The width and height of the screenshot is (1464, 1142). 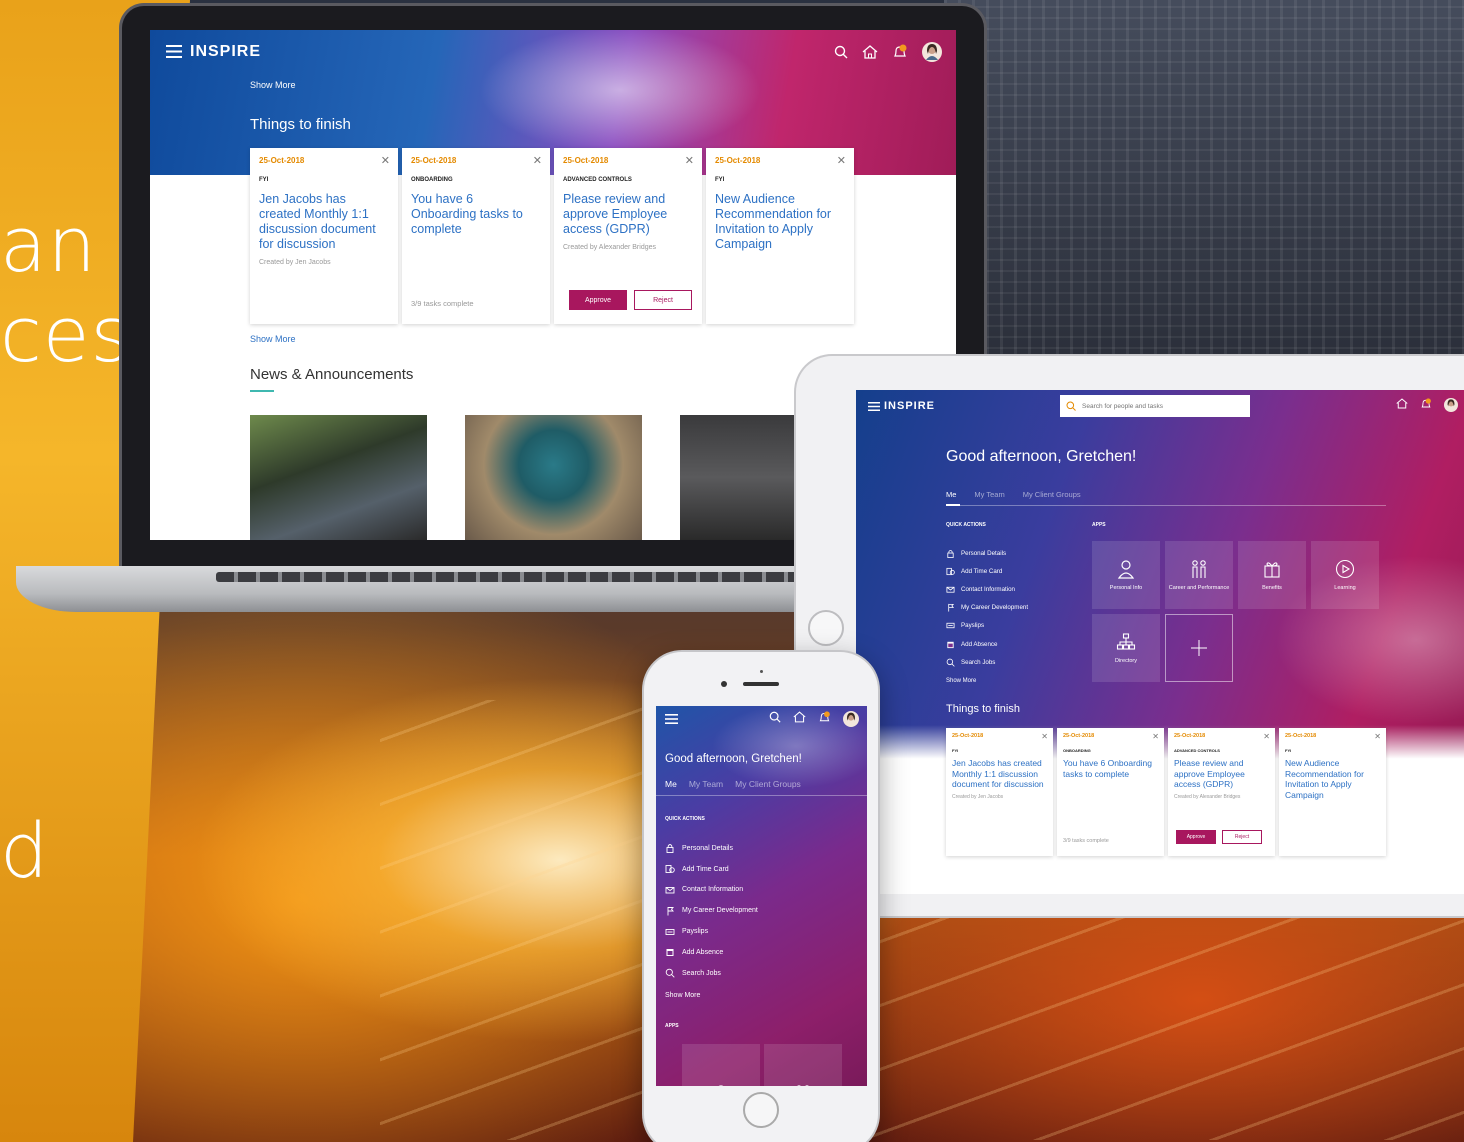 What do you see at coordinates (553, 477) in the screenshot?
I see `news-image-woman-phone` at bounding box center [553, 477].